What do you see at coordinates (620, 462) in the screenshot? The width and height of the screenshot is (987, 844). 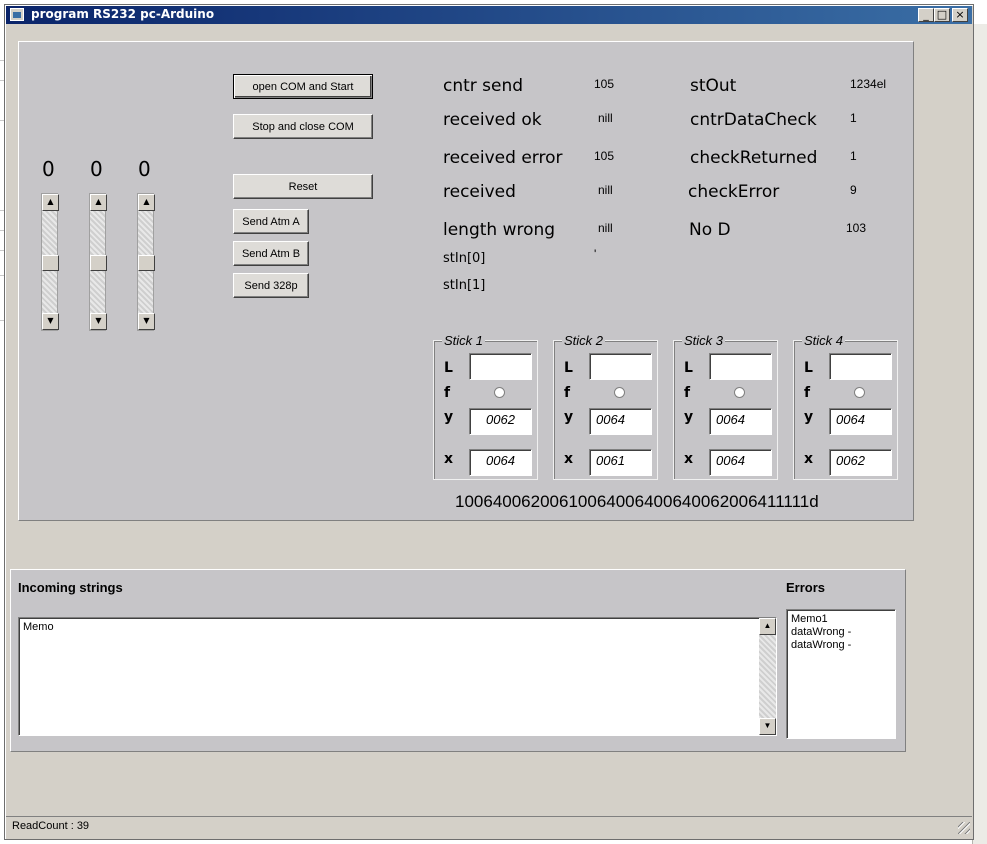 I see `stick-2-x-input: 0061` at bounding box center [620, 462].